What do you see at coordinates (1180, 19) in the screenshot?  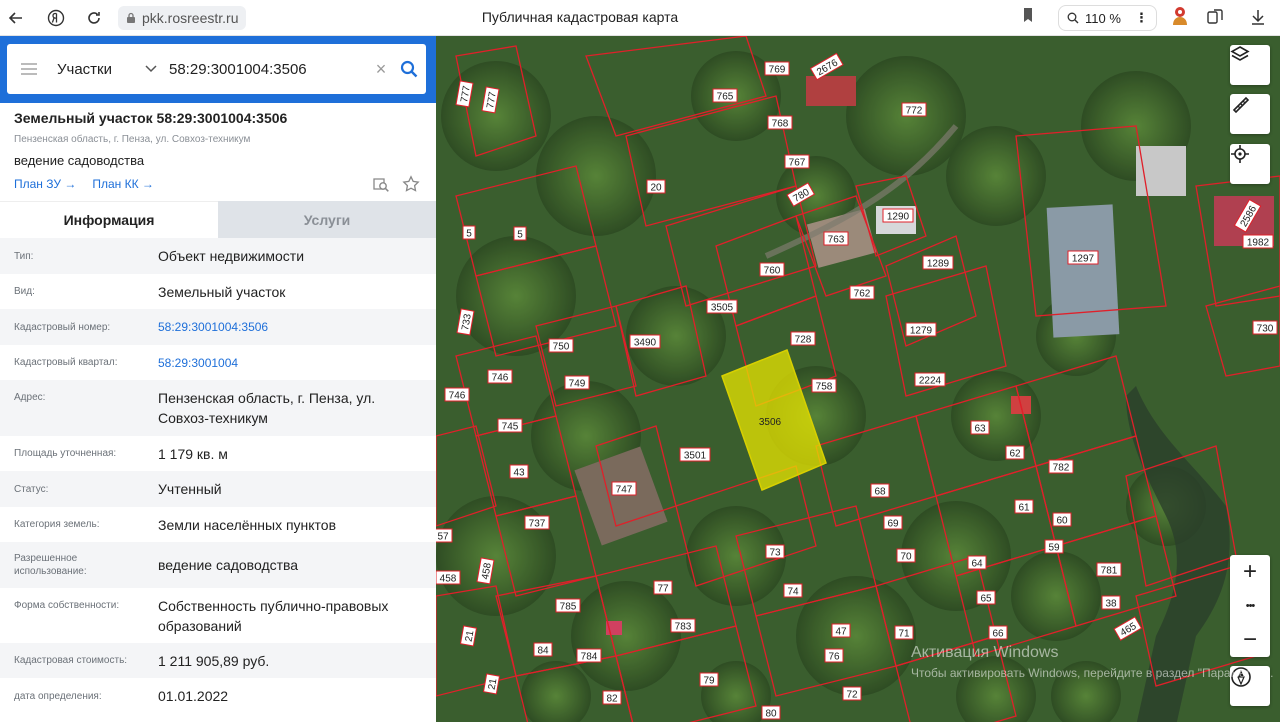 I see `extension-icon` at bounding box center [1180, 19].